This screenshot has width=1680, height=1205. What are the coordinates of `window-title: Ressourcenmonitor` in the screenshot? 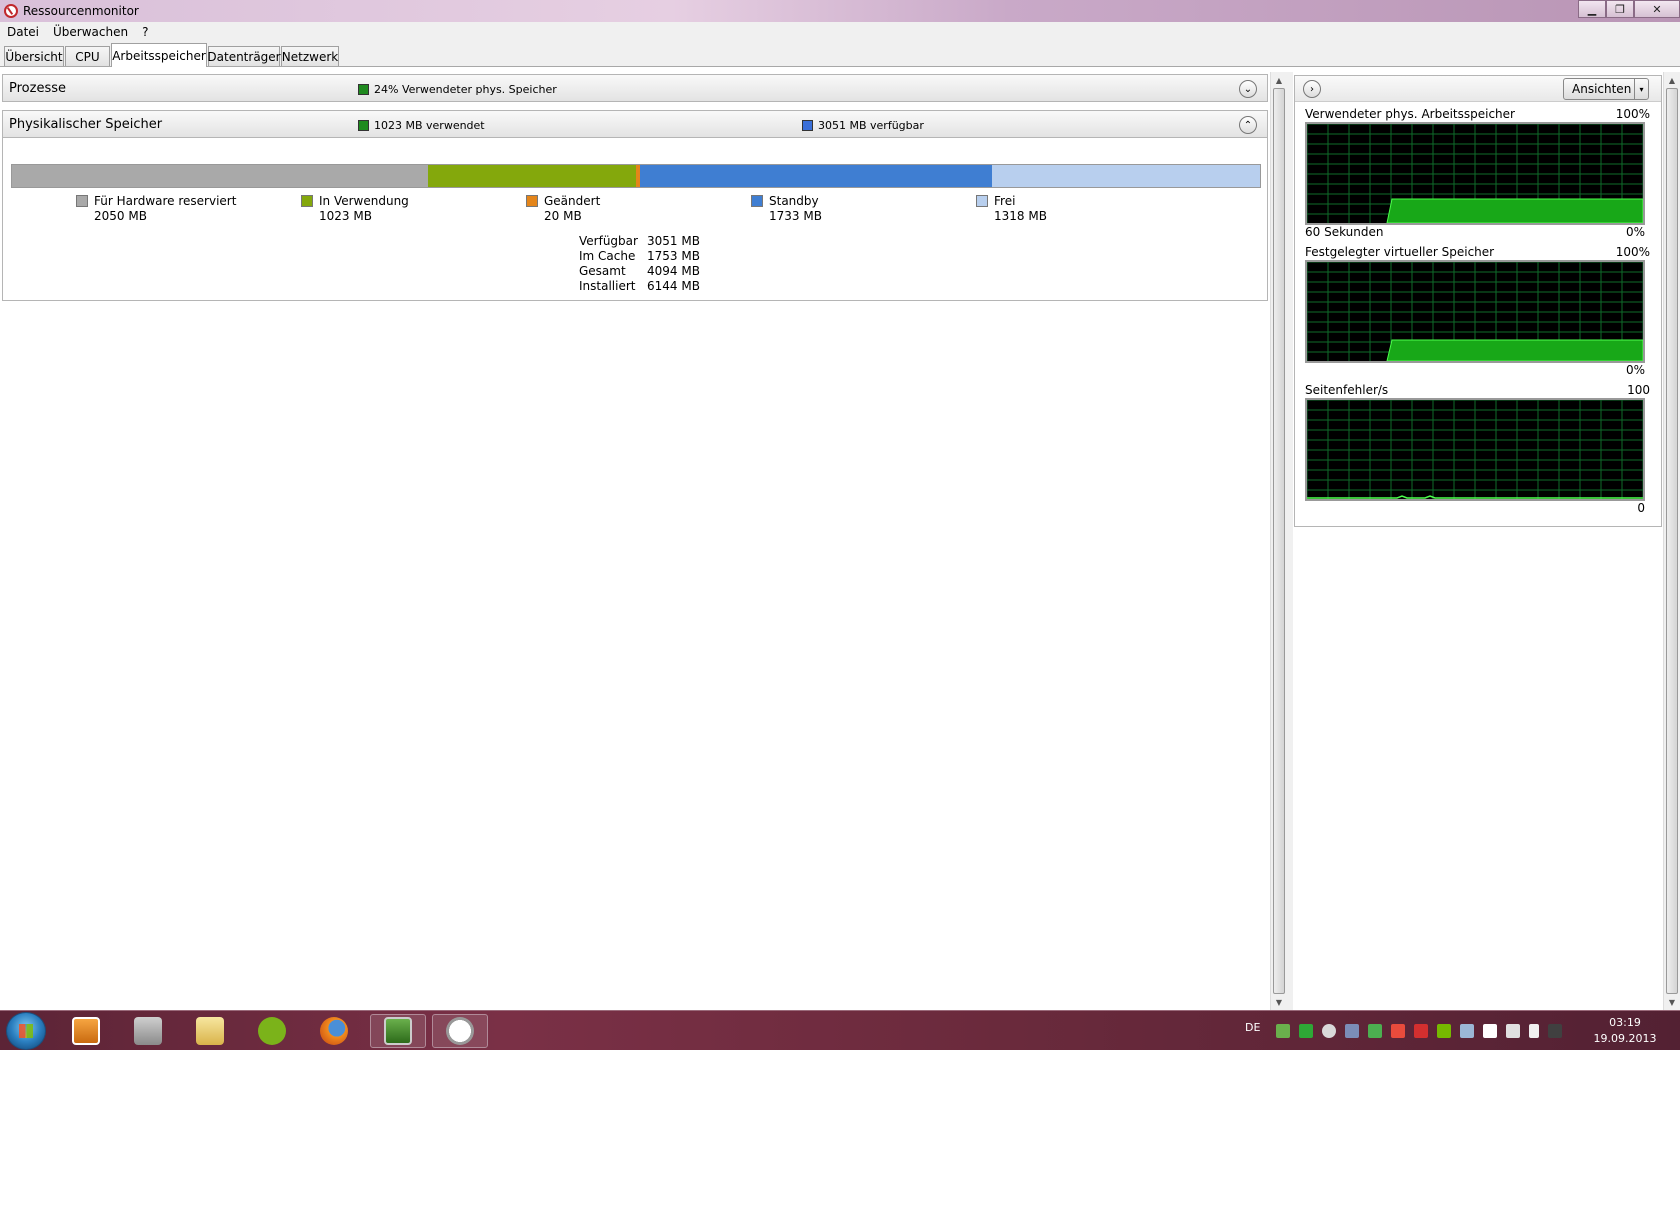 It's located at (81, 11).